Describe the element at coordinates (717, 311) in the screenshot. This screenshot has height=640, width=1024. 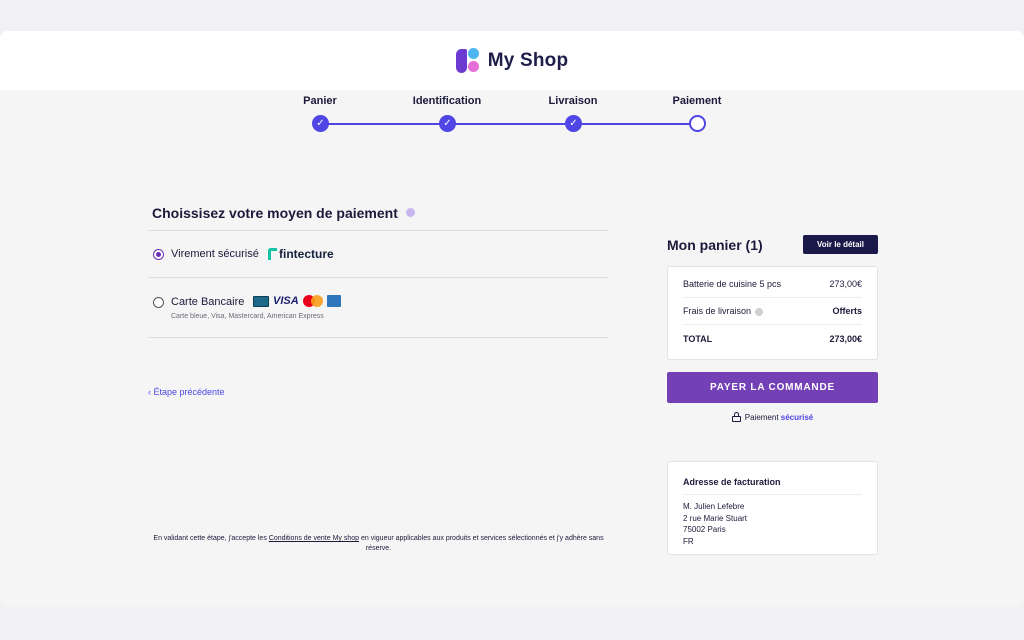
I see `shipping-label: Frais de livraison` at that location.